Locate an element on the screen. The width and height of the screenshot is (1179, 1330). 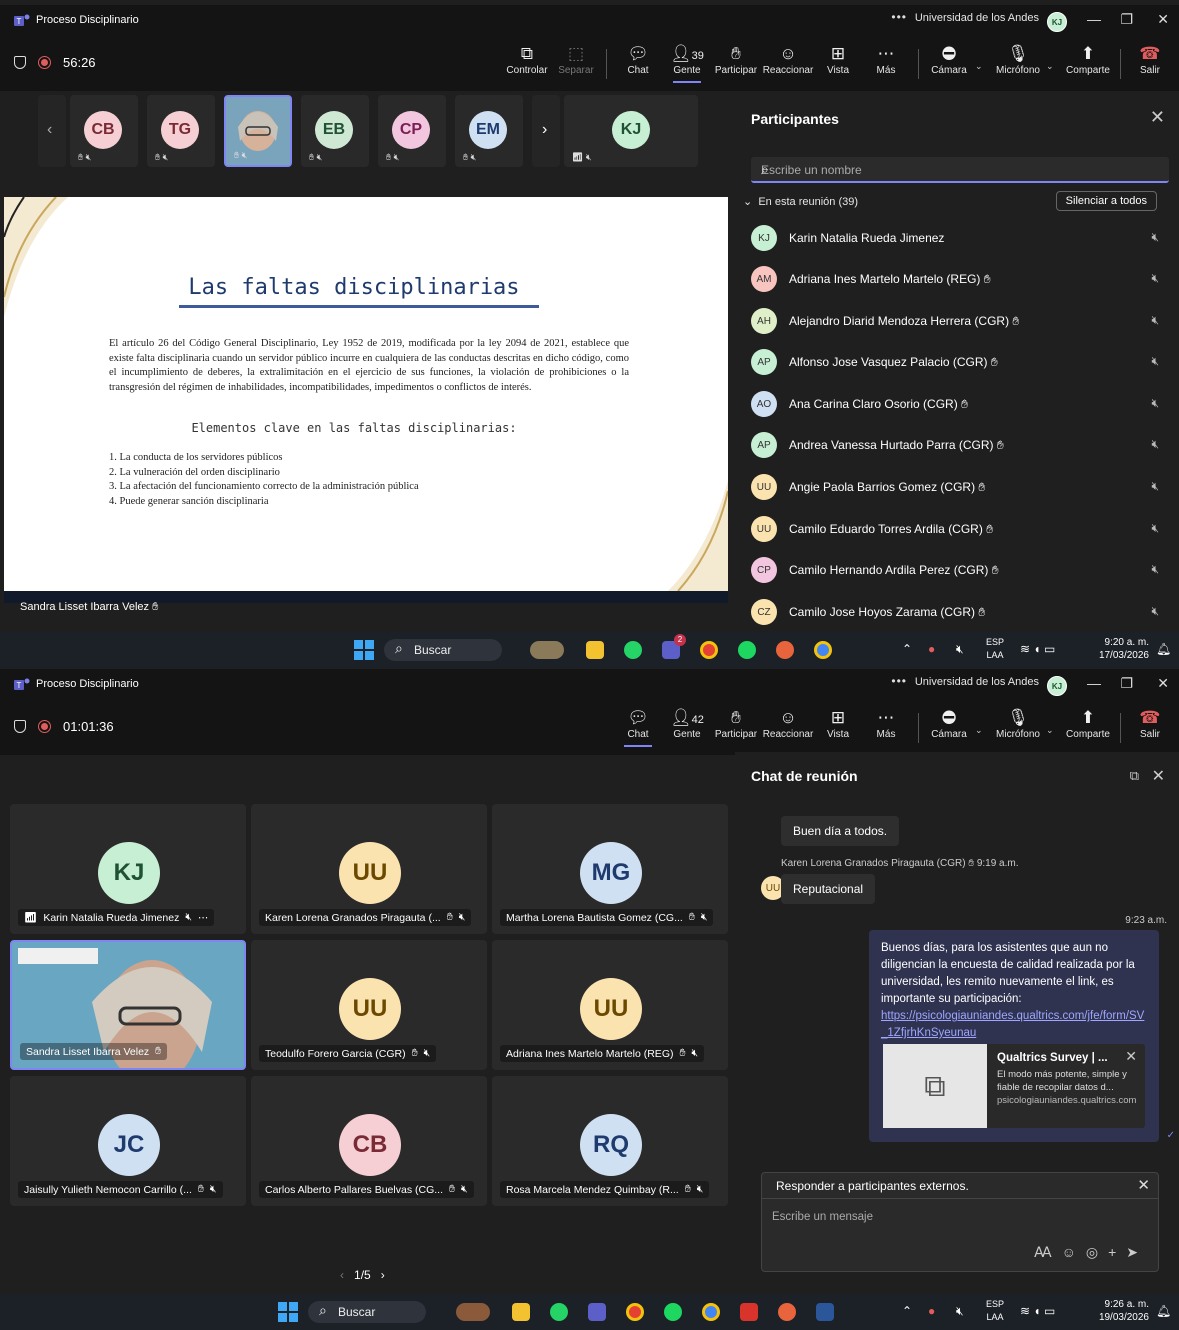
search-input: Escribe un nombre ⌕ is located at coordinates (960, 170).